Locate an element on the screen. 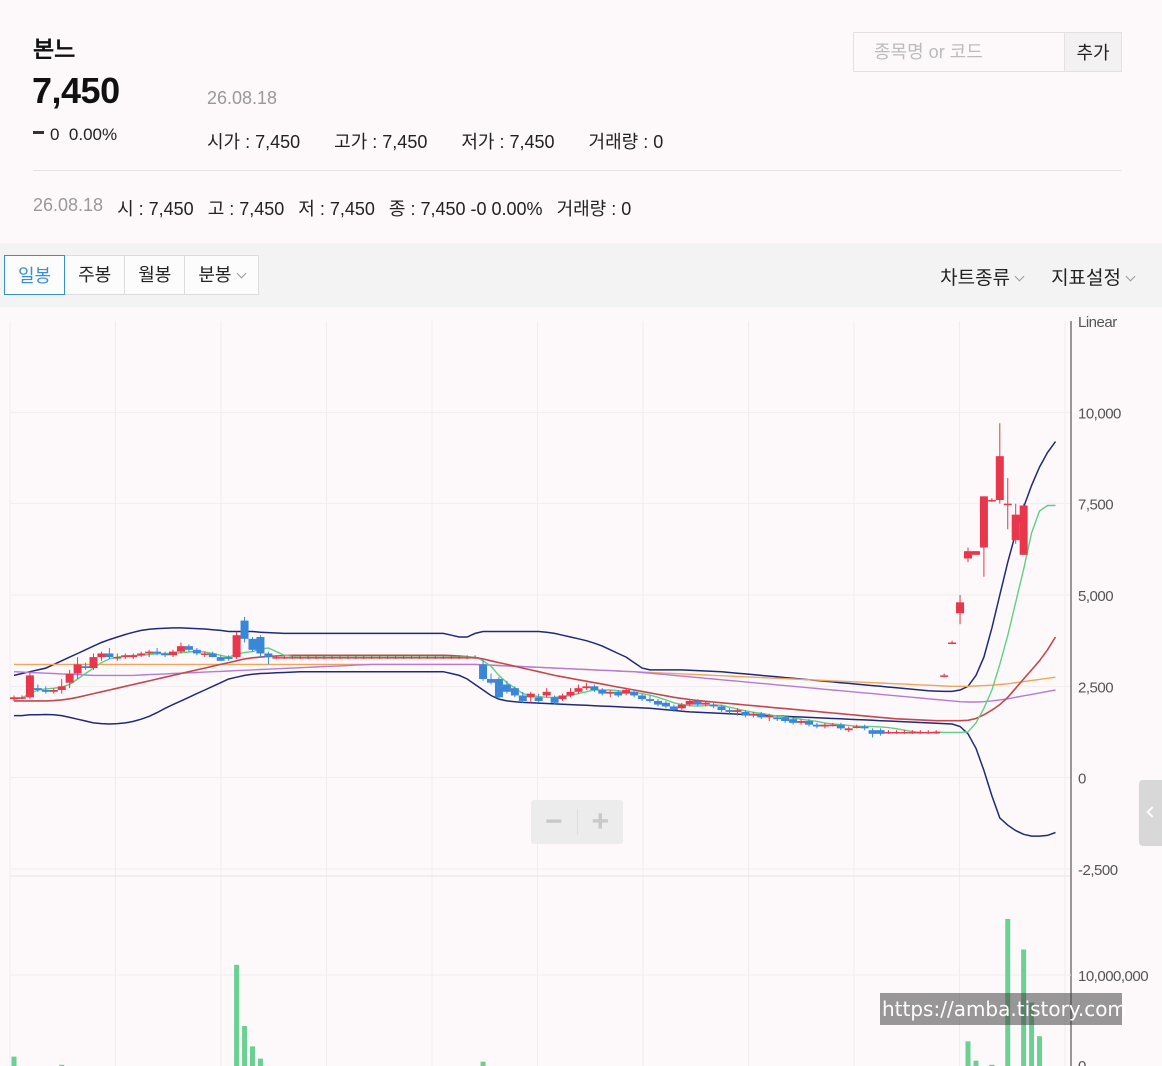  side-panel-toggle is located at coordinates (1150, 813).